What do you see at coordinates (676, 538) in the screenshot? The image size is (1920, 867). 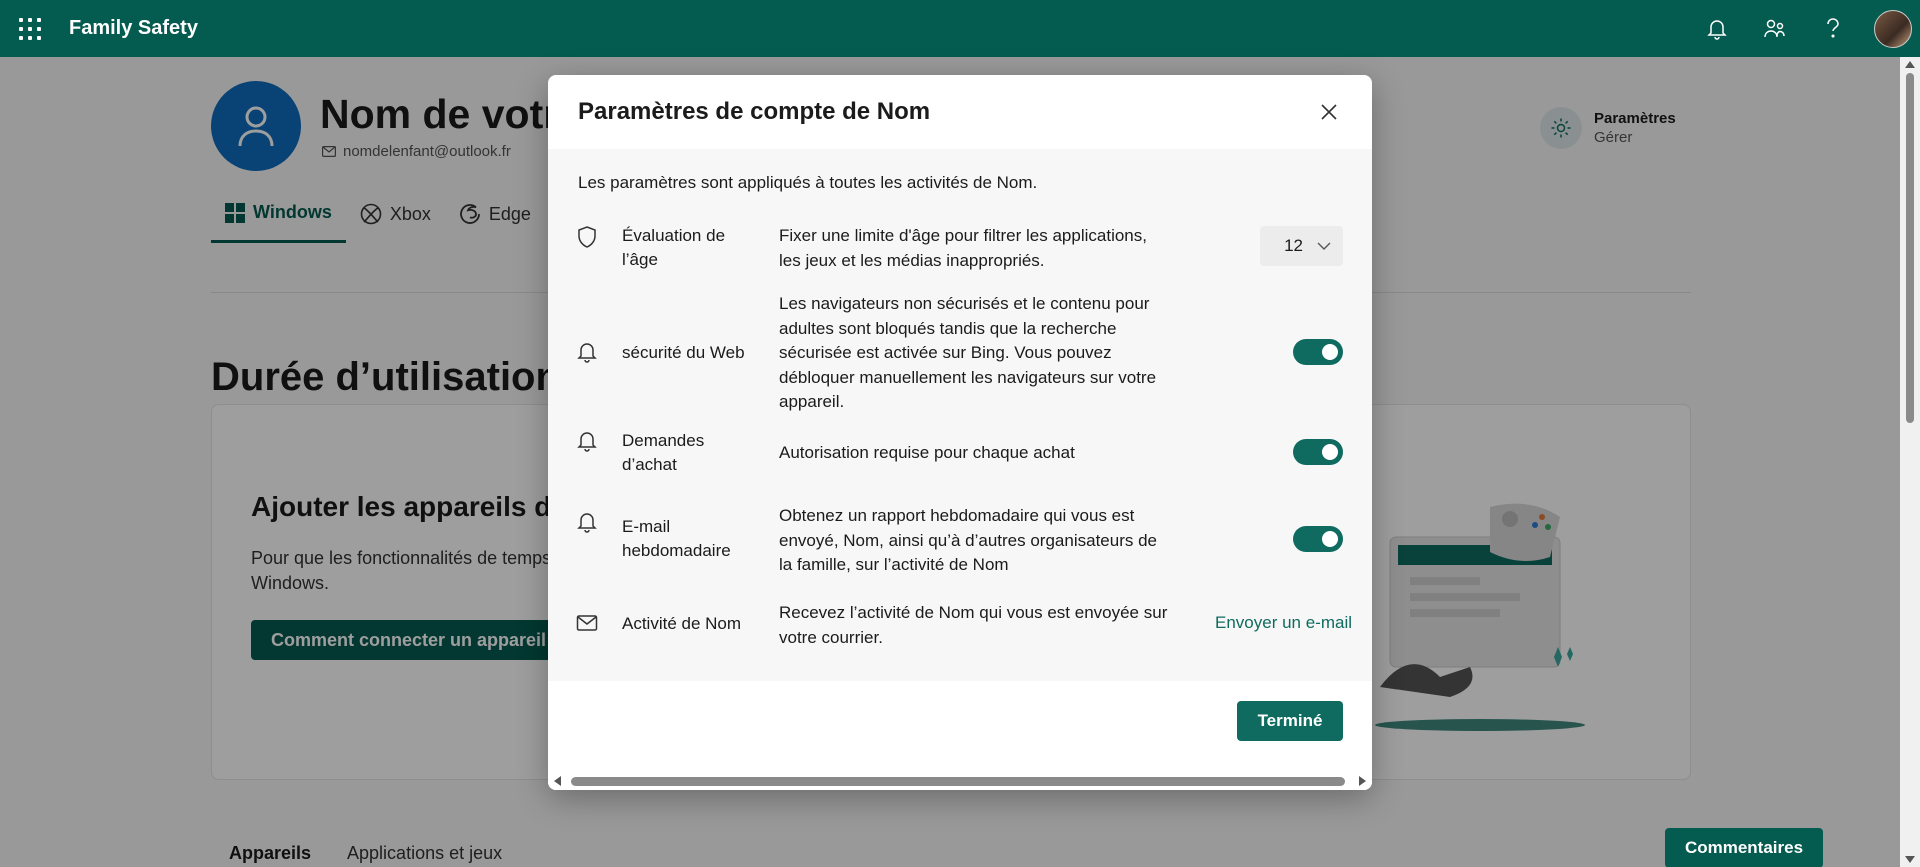 I see `setting-label: E-mail hebdomadaire` at bounding box center [676, 538].